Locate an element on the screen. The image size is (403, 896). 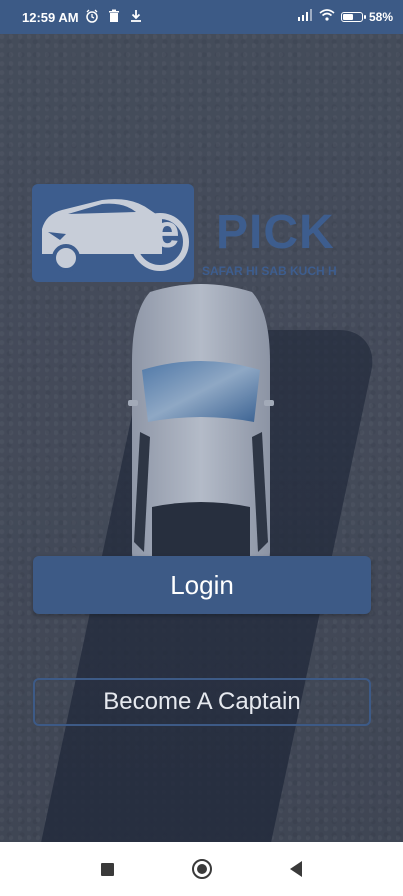
recents-button is located at coordinates (108, 869).